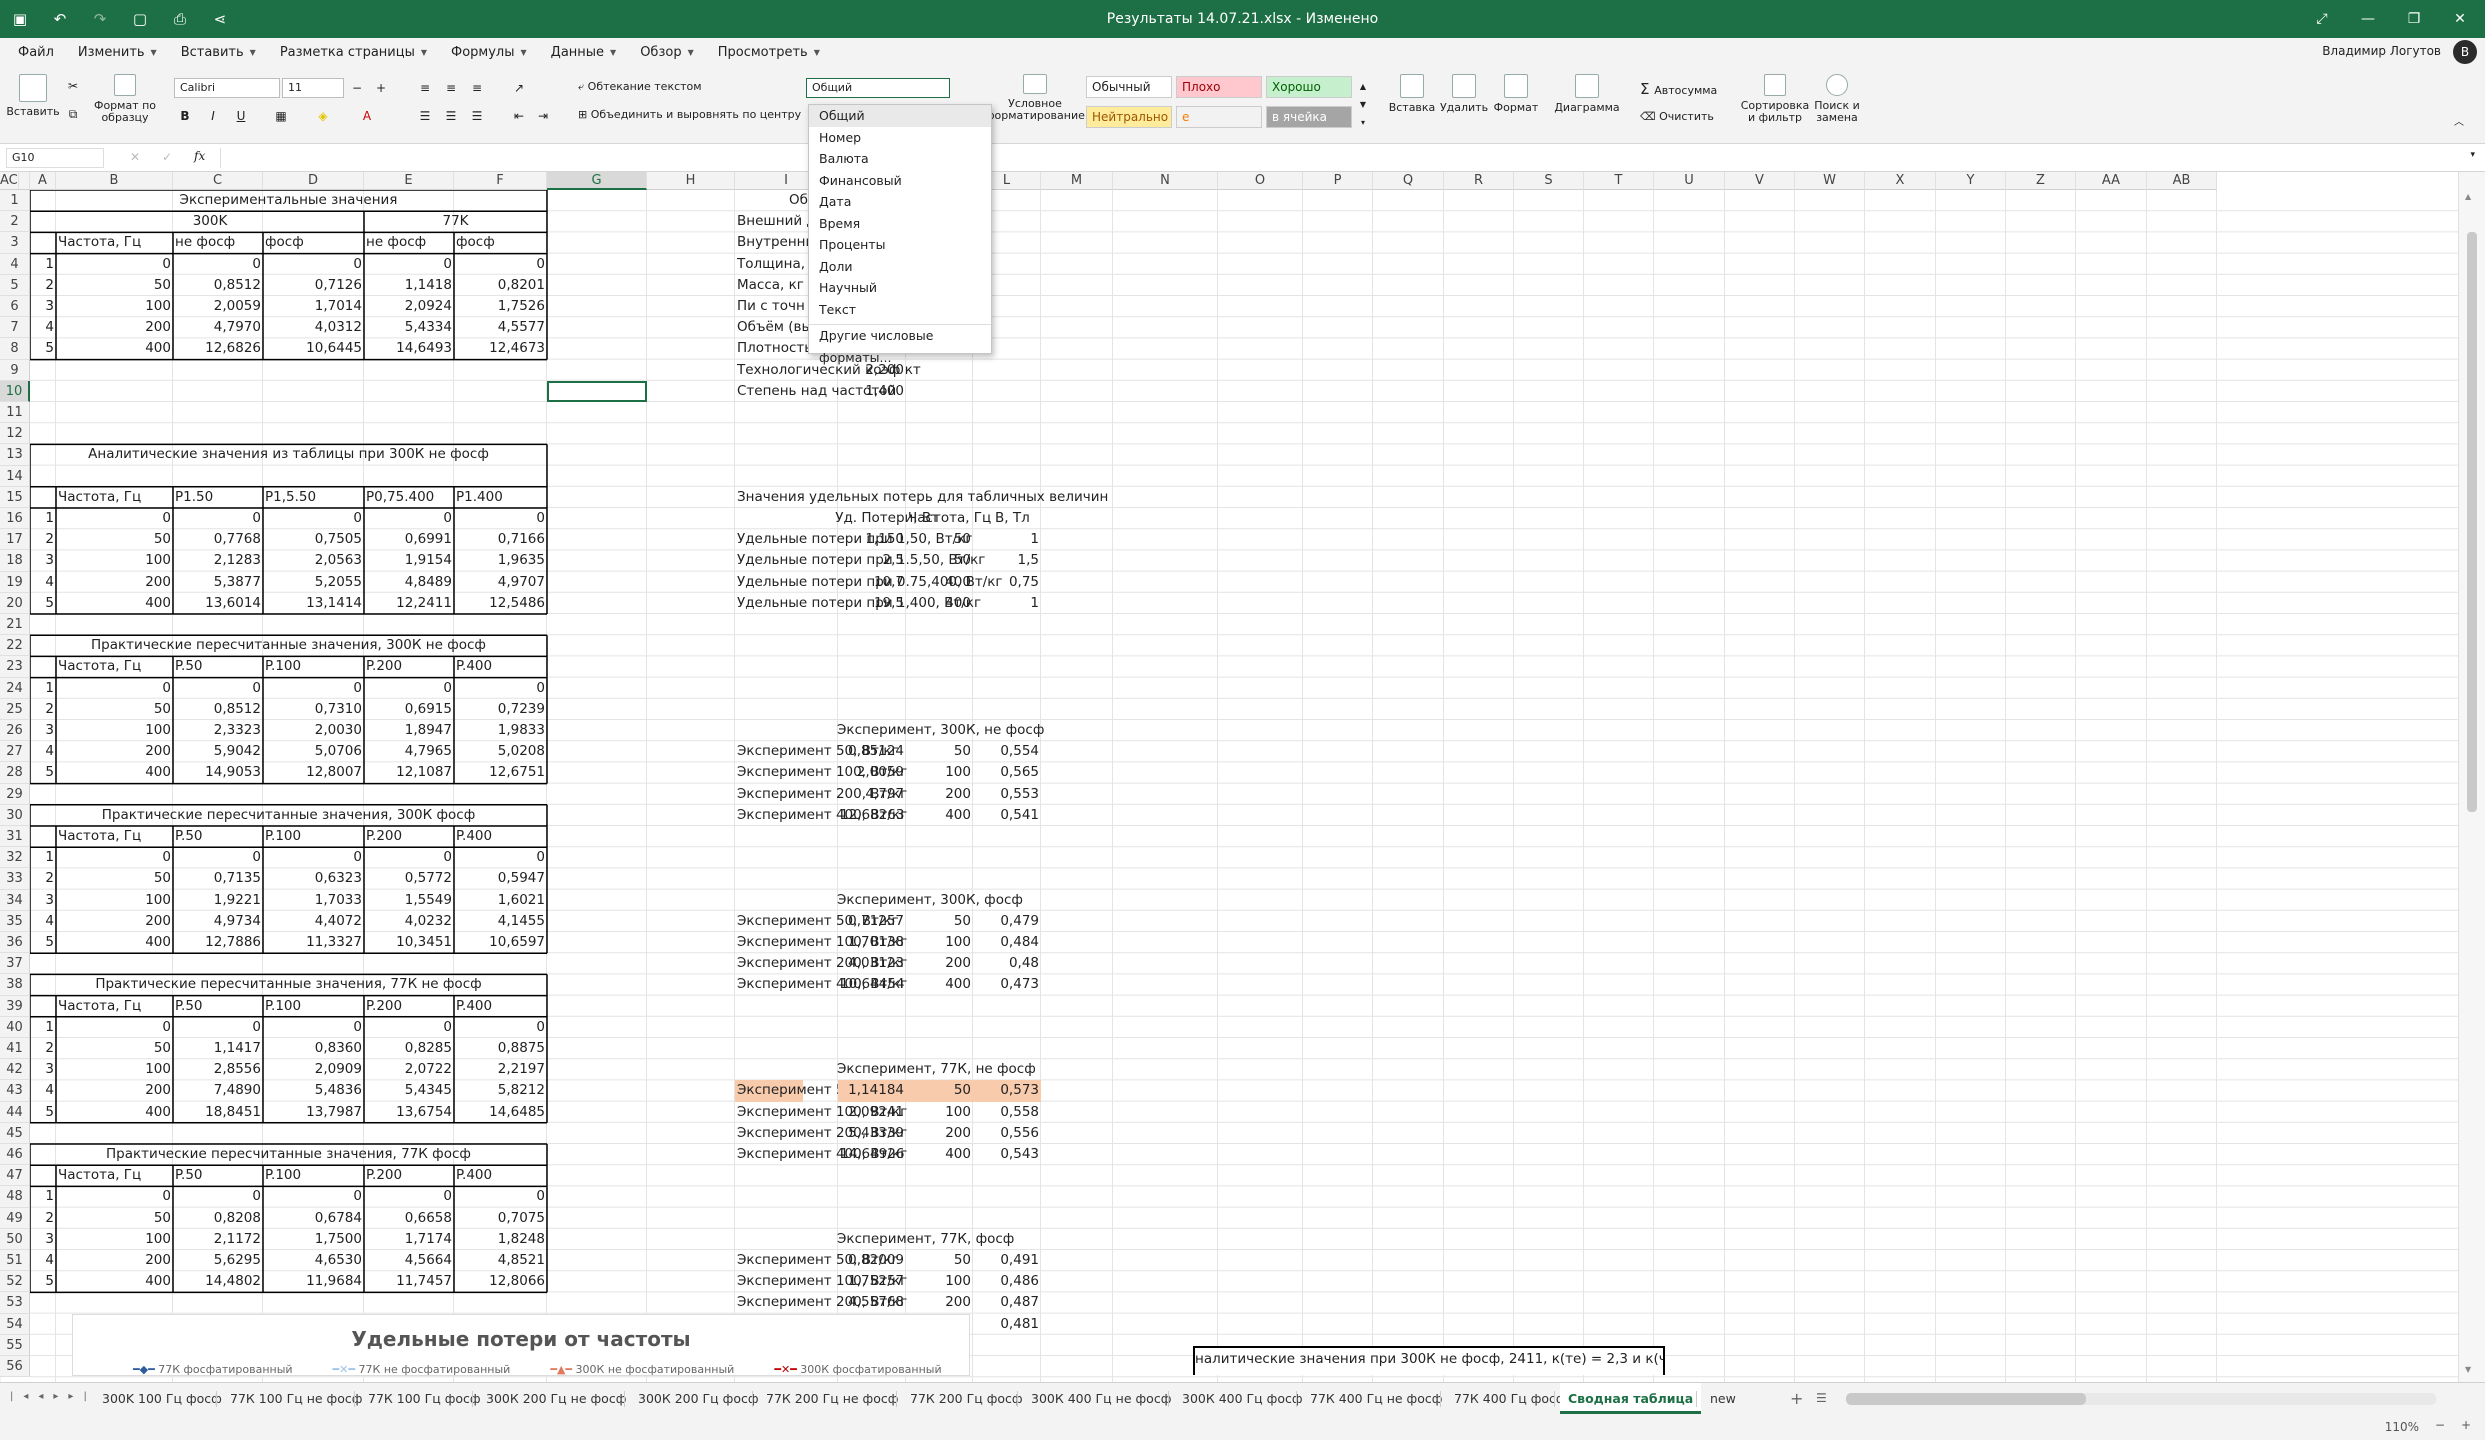 Image resolution: width=2485 pixels, height=1440 pixels. I want to click on table-cell: 1,6021, so click(500, 900).